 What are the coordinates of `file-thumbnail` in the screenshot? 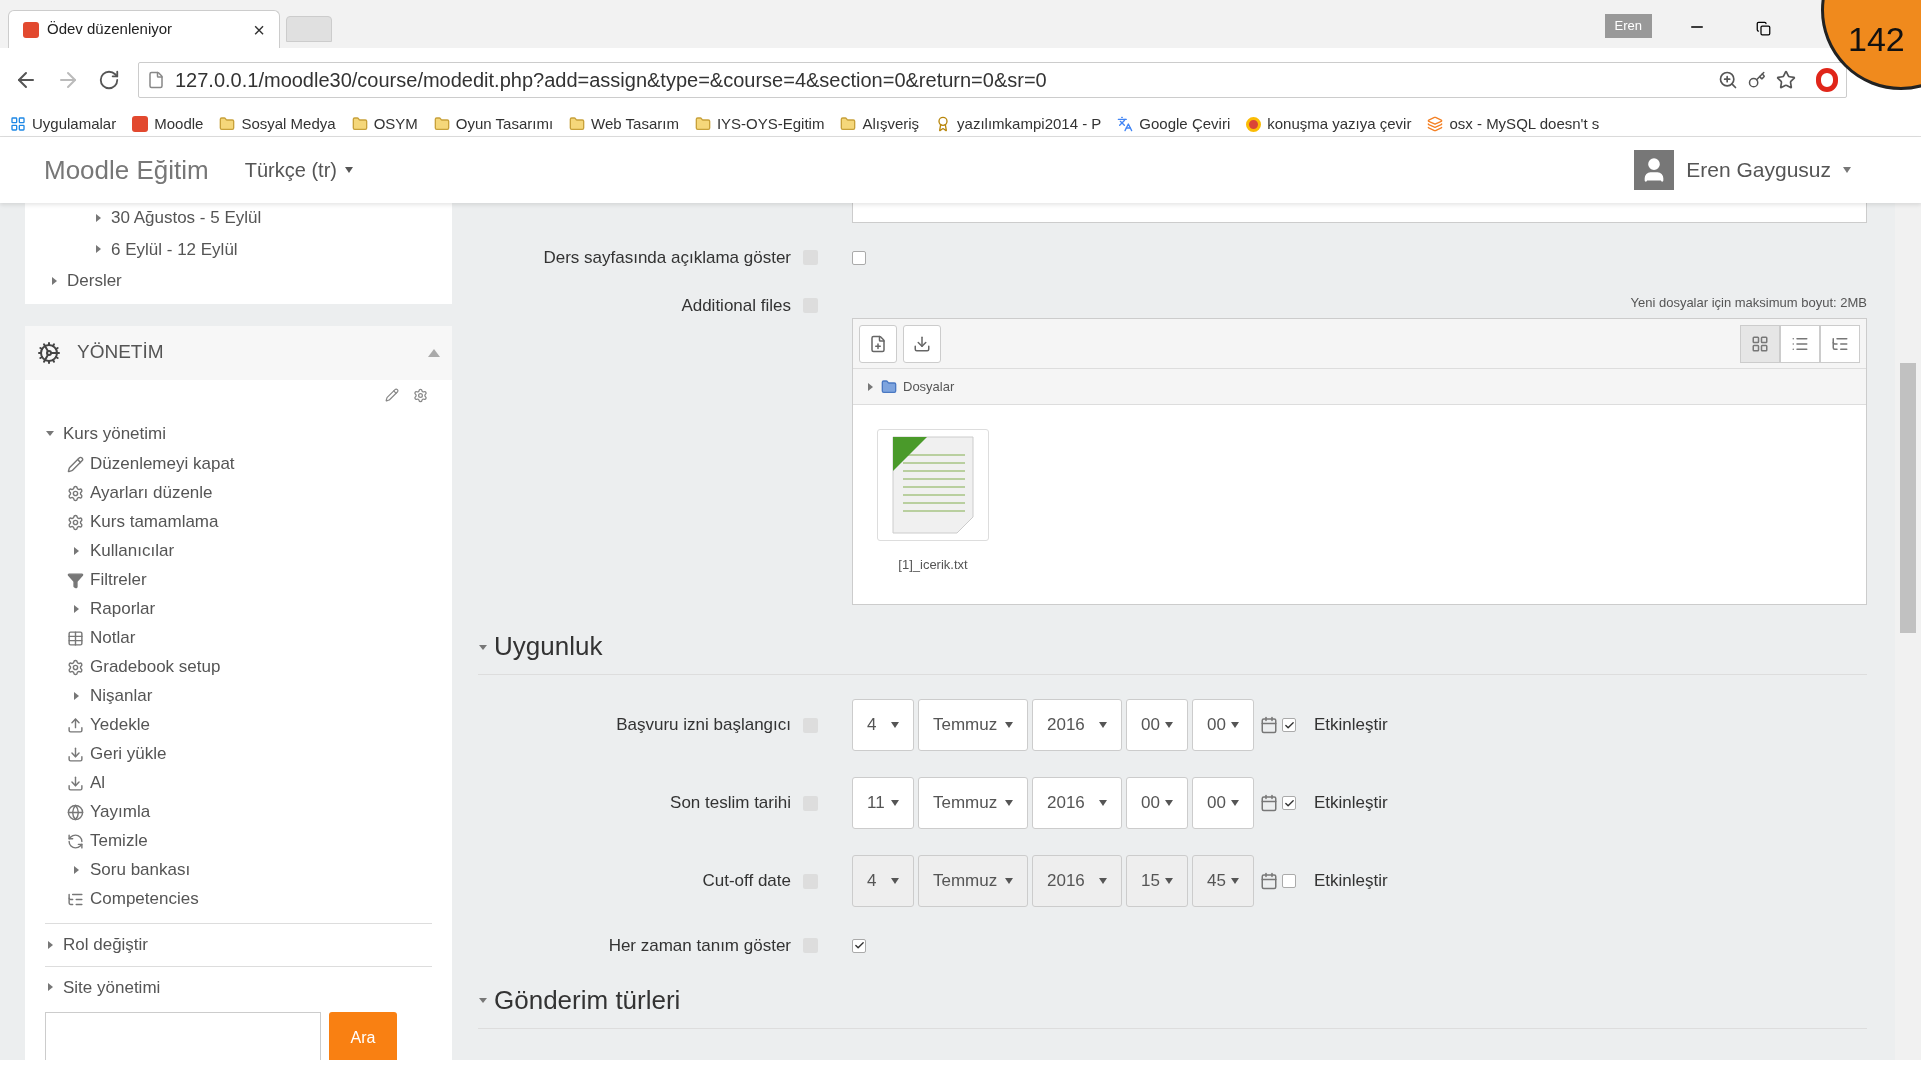 It's located at (933, 485).